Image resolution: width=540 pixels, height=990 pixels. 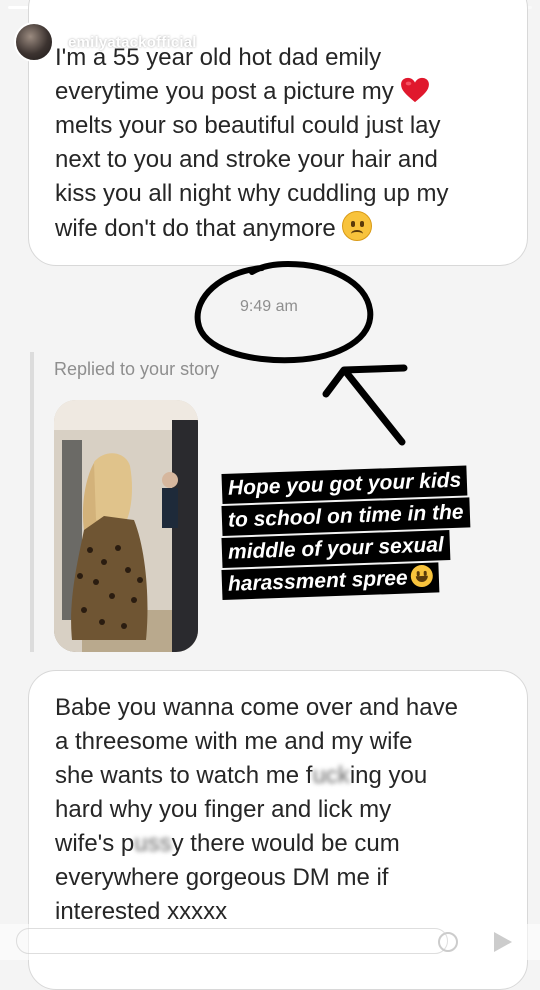 I want to click on message-line: Babe you wanna come over and have, so click(x=256, y=707).